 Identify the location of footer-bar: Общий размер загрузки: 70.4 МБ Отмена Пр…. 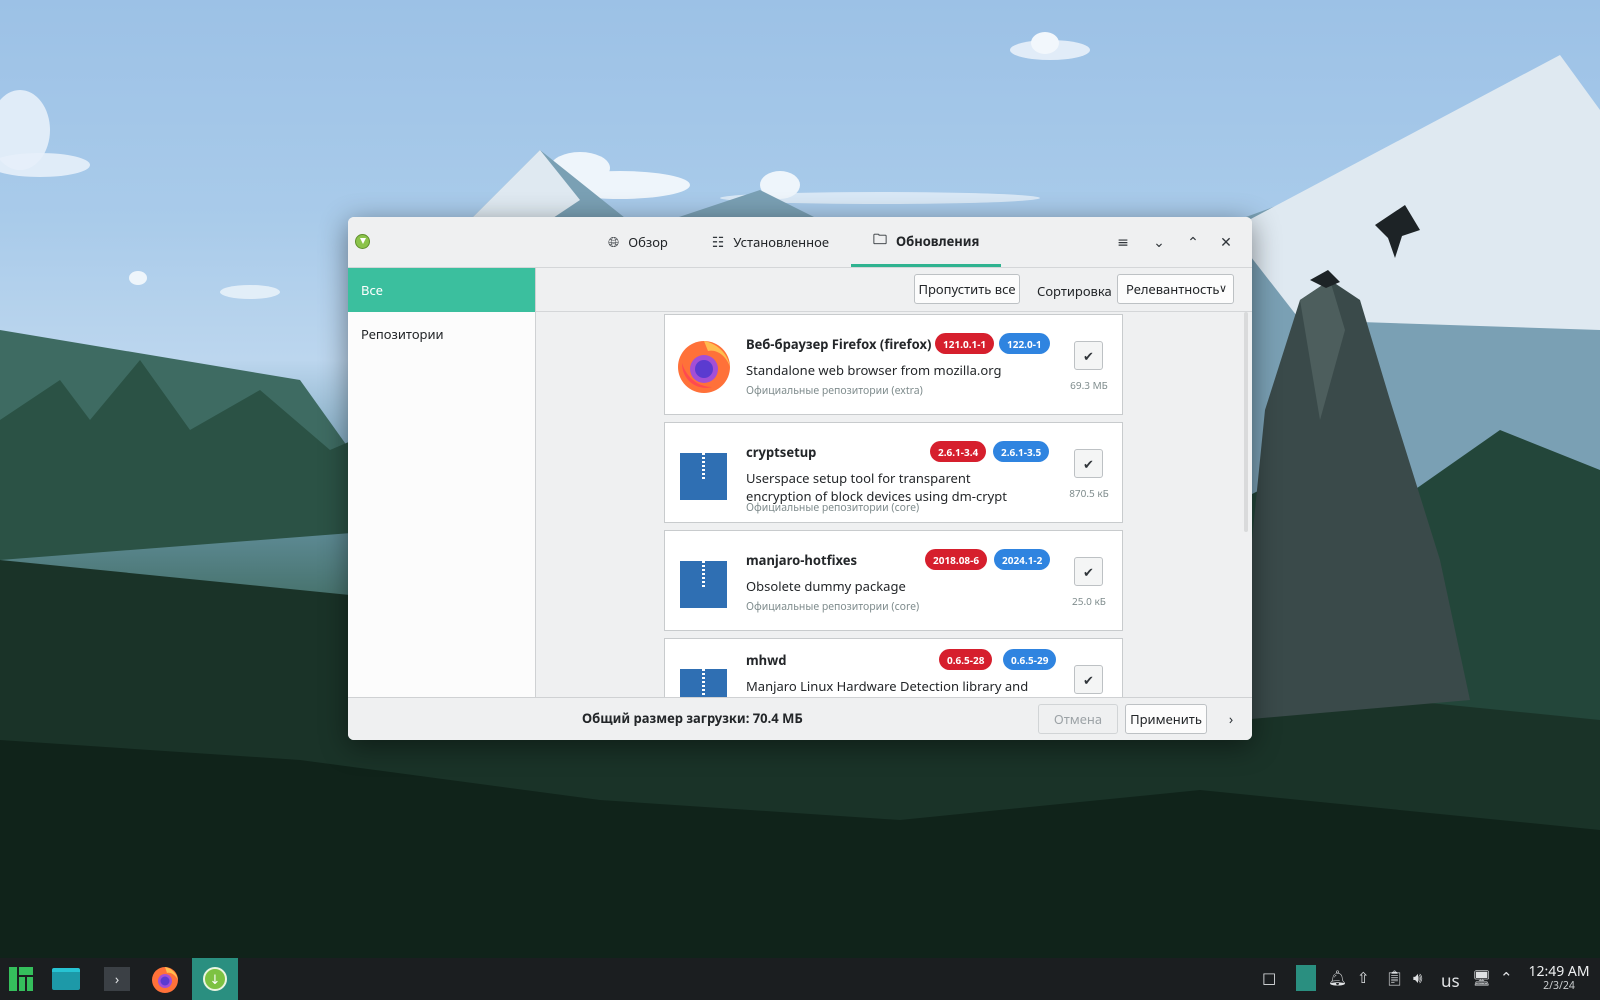
(800, 718).